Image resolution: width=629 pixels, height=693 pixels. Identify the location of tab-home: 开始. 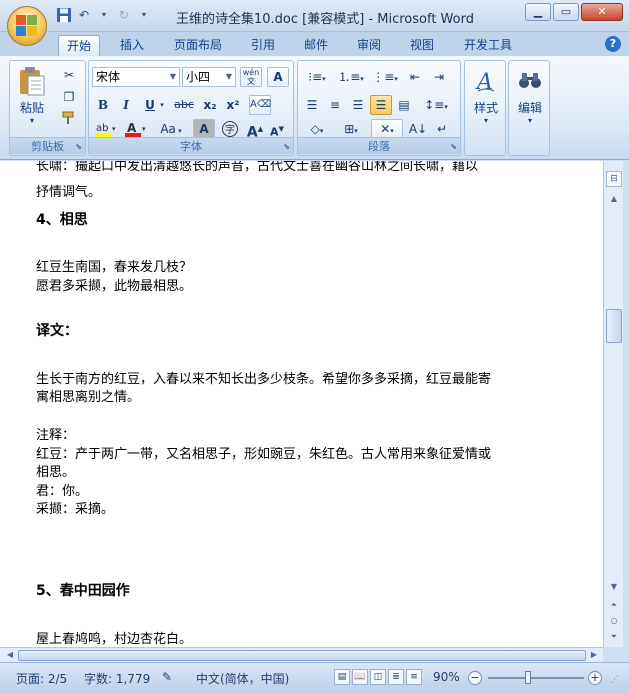
(79, 45).